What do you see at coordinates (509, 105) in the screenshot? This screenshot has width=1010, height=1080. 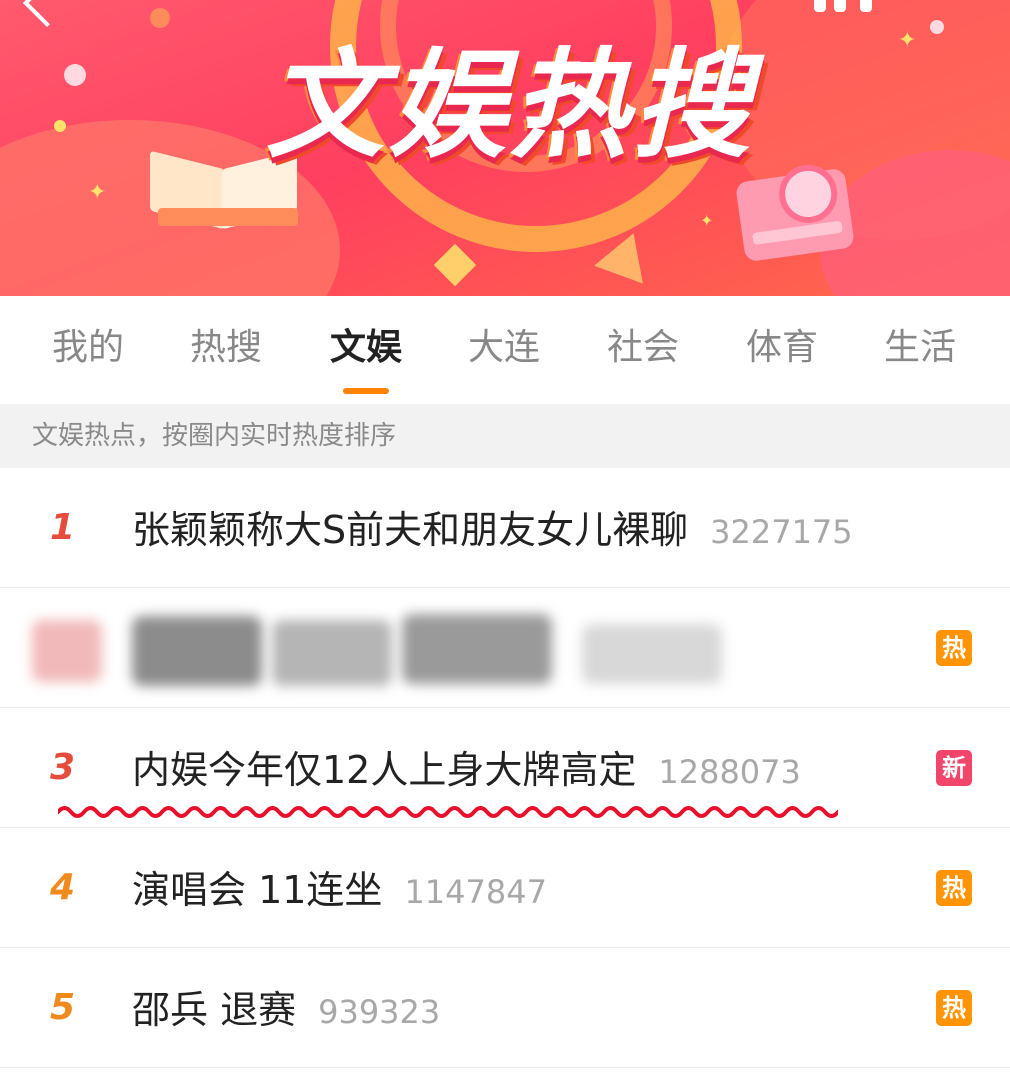 I see `banner-title: 文娱热搜` at bounding box center [509, 105].